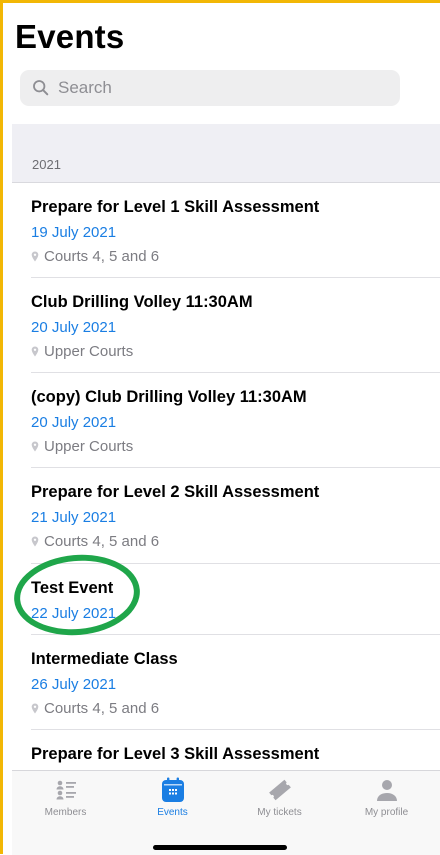 The height and width of the screenshot is (855, 440). I want to click on calendar-icon, so click(172, 789).